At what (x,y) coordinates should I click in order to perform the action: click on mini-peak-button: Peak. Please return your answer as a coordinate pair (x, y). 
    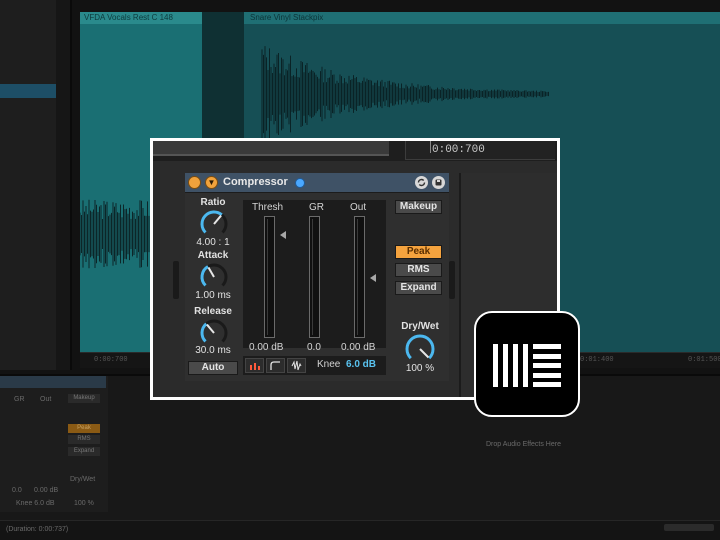
    Looking at the image, I should click on (84, 428).